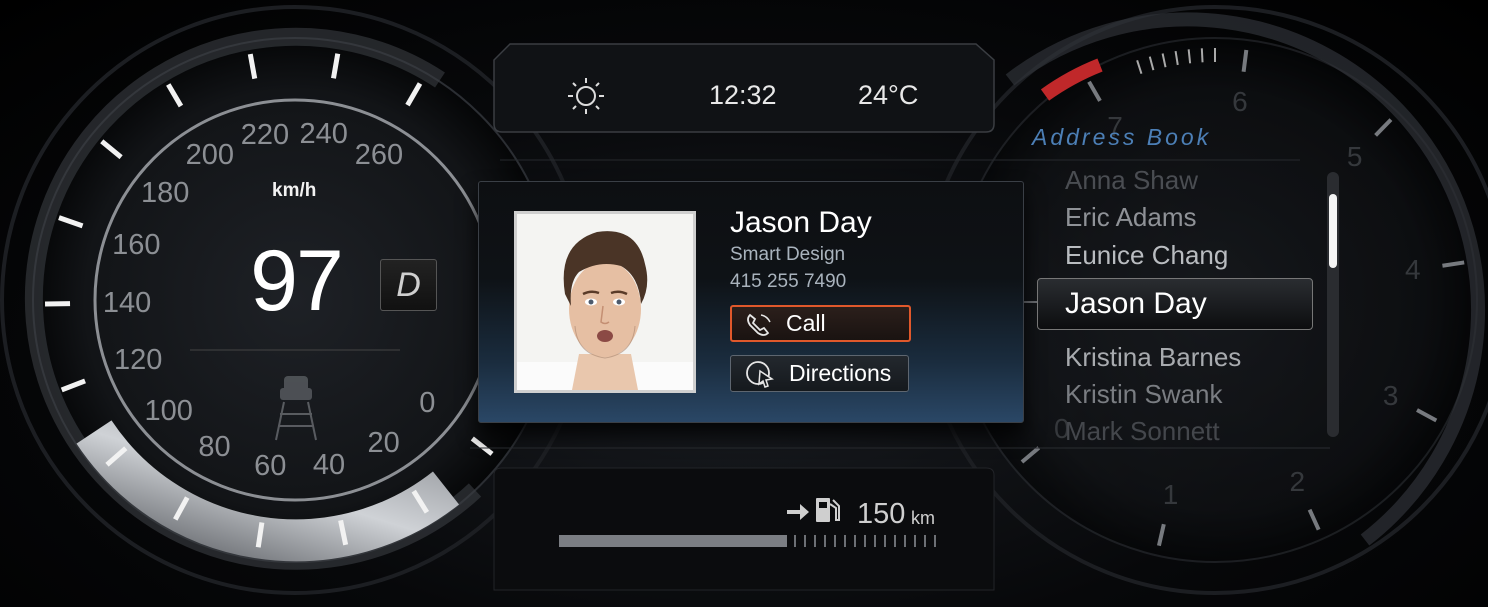 The height and width of the screenshot is (607, 1488). What do you see at coordinates (323, 134) in the screenshot?
I see `speed-tick-label: 240` at bounding box center [323, 134].